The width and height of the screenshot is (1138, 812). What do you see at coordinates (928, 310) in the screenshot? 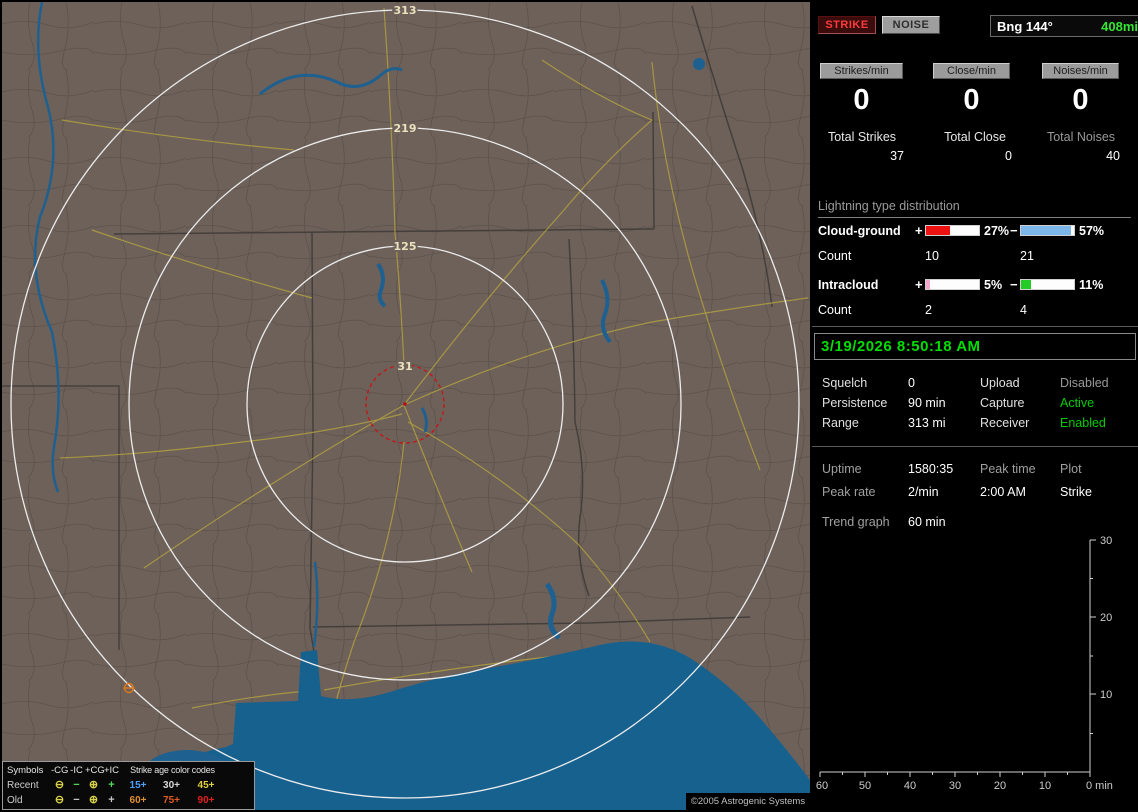
I see `ic-plus-count: 2` at bounding box center [928, 310].